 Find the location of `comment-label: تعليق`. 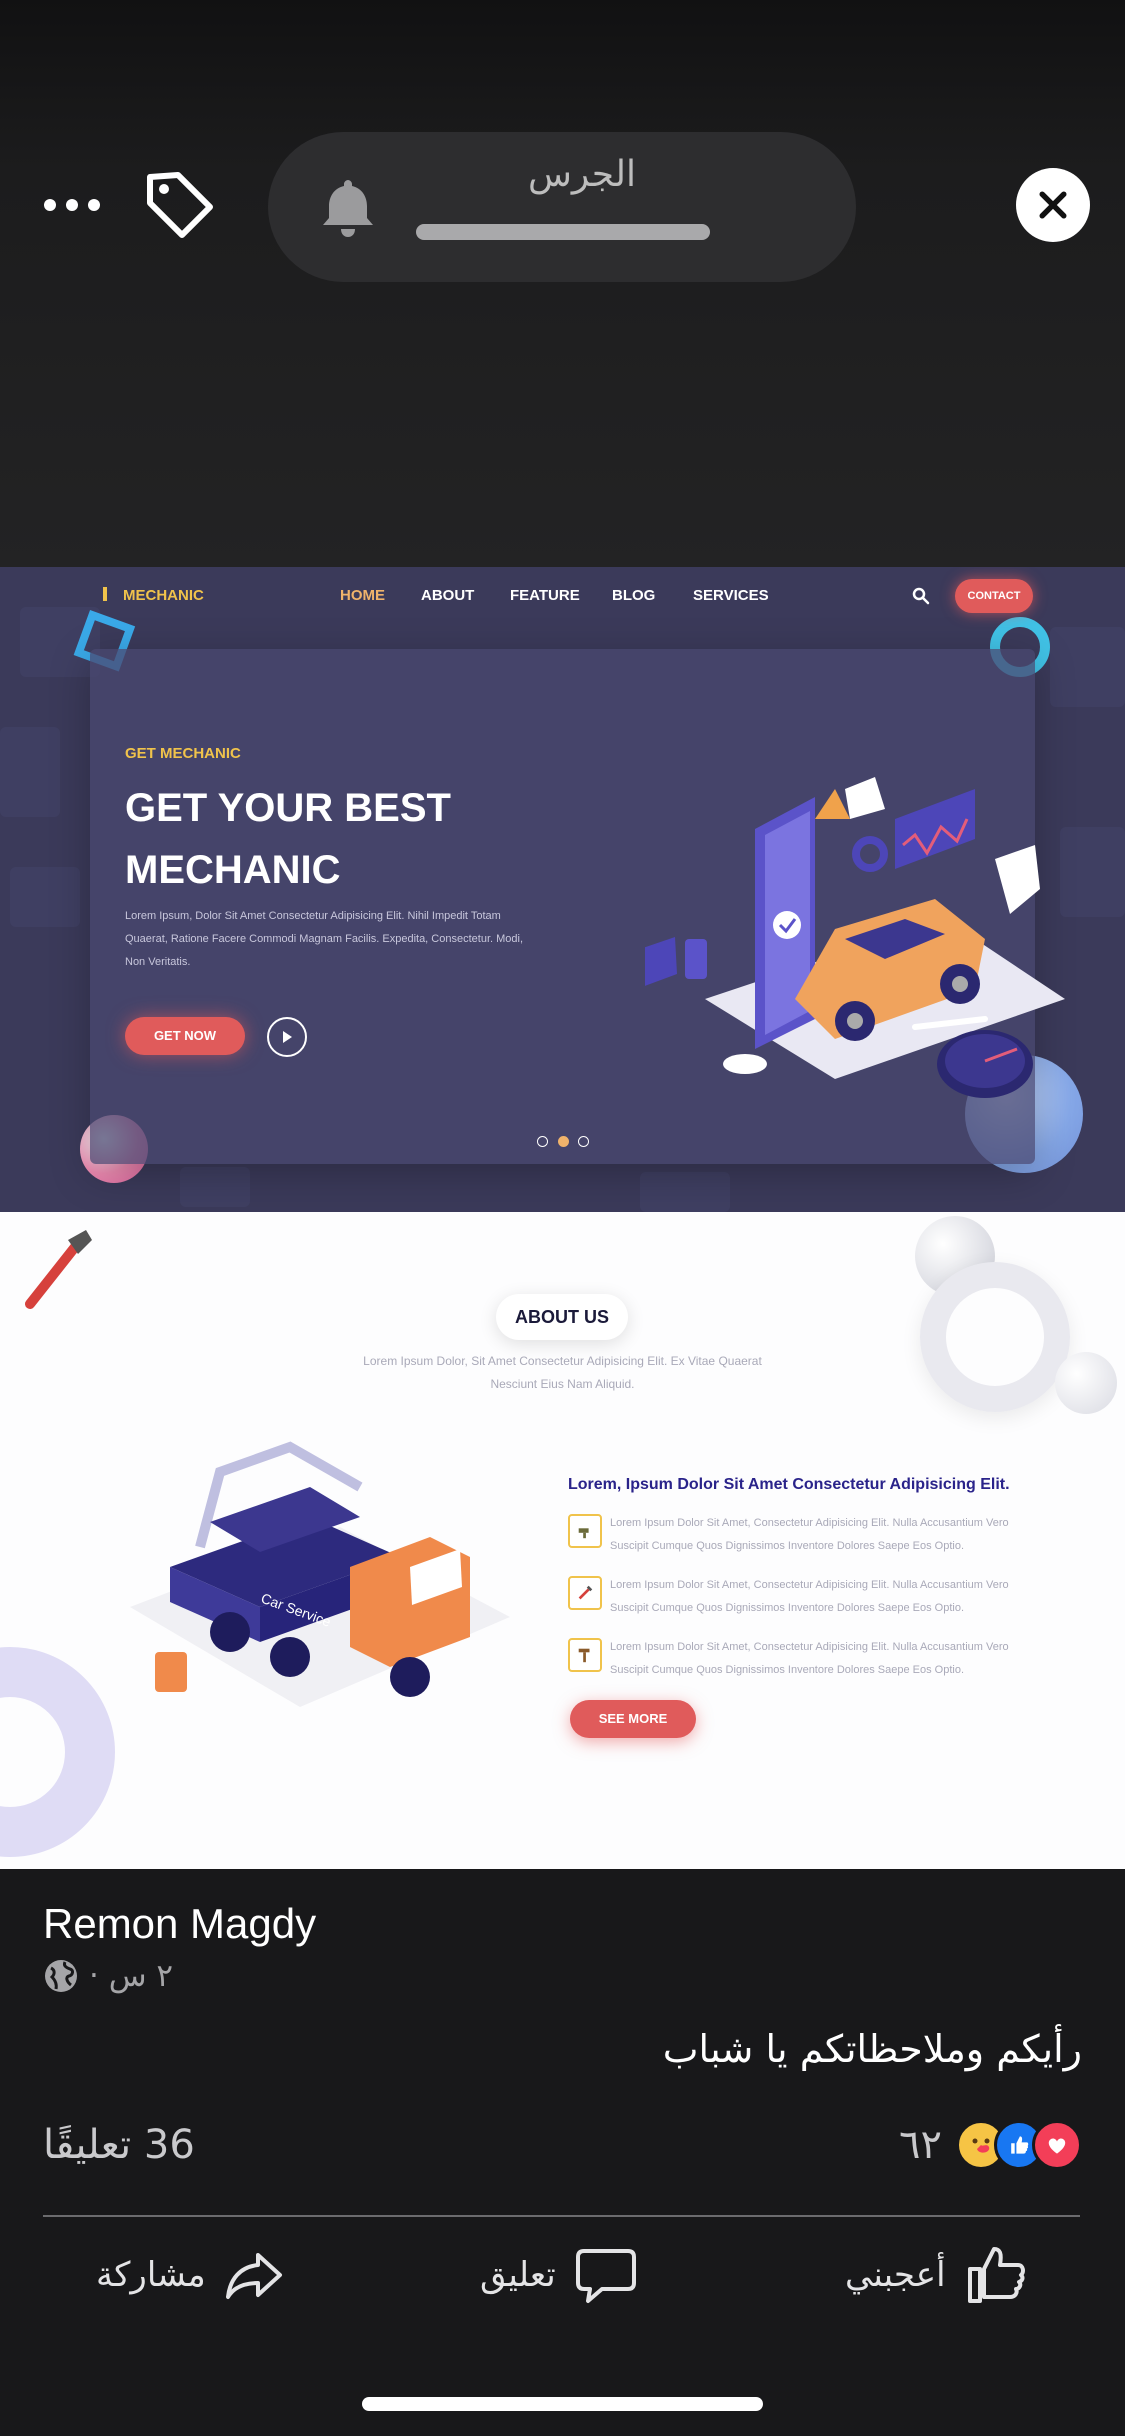

comment-label: تعليق is located at coordinates (518, 2275).